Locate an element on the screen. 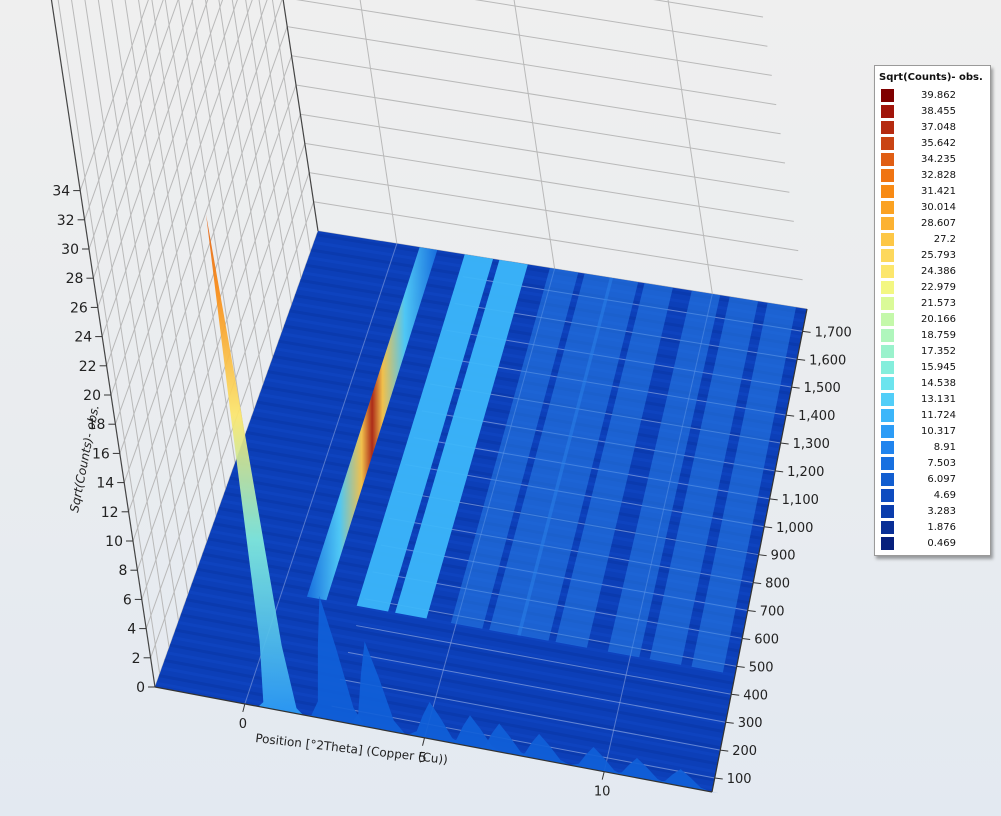  legend-label: 0.469 is located at coordinates (941, 543).